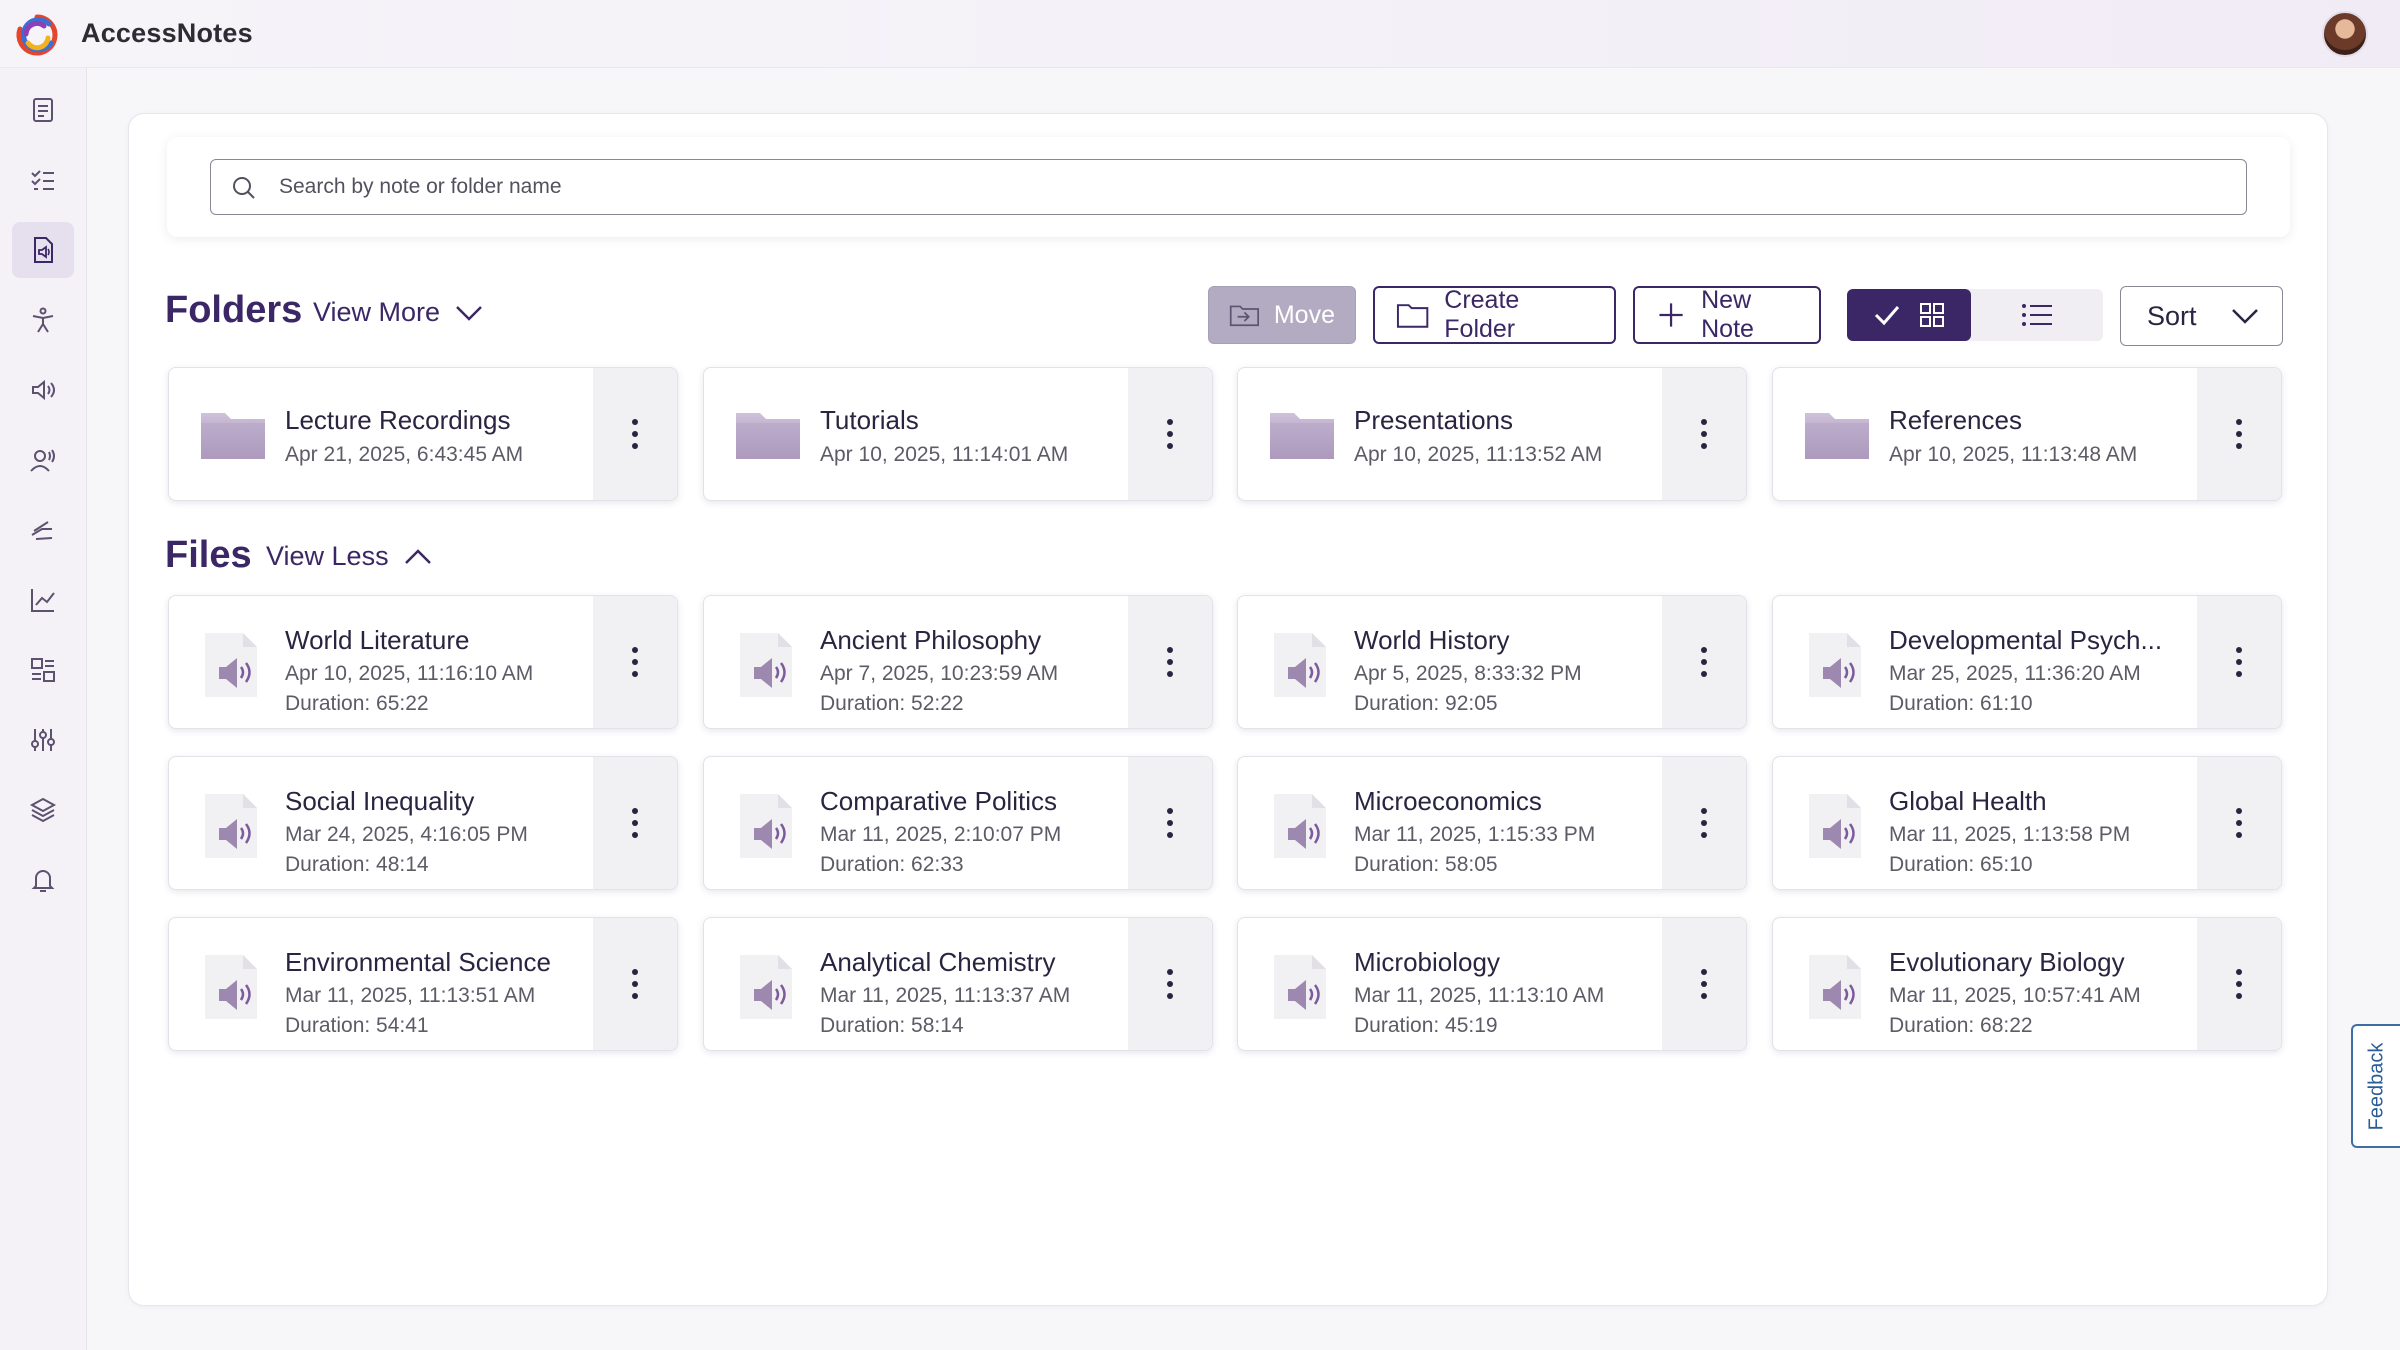  What do you see at coordinates (37, 35) in the screenshot?
I see `app-logo-icon` at bounding box center [37, 35].